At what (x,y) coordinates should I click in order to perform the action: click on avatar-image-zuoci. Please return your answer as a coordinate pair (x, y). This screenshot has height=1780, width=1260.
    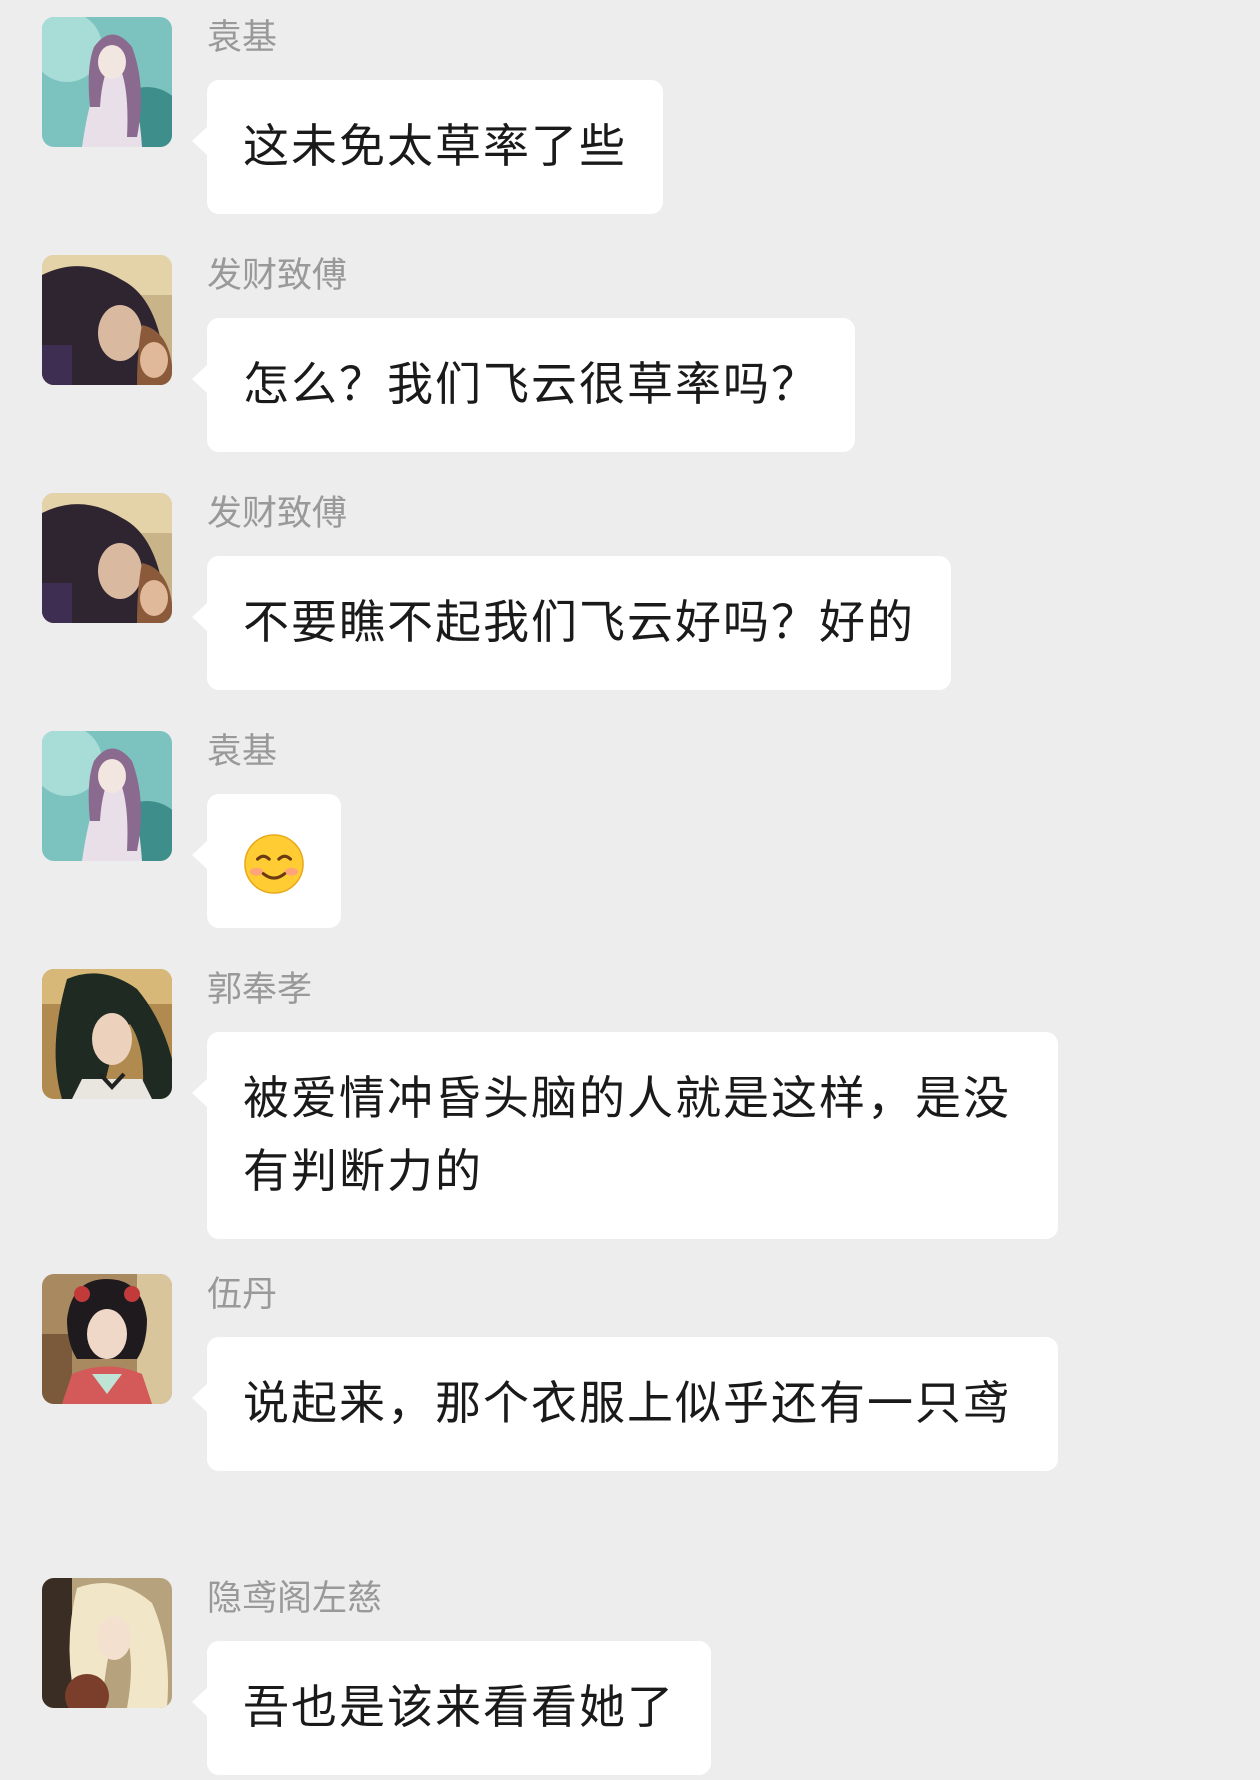
    Looking at the image, I should click on (107, 1643).